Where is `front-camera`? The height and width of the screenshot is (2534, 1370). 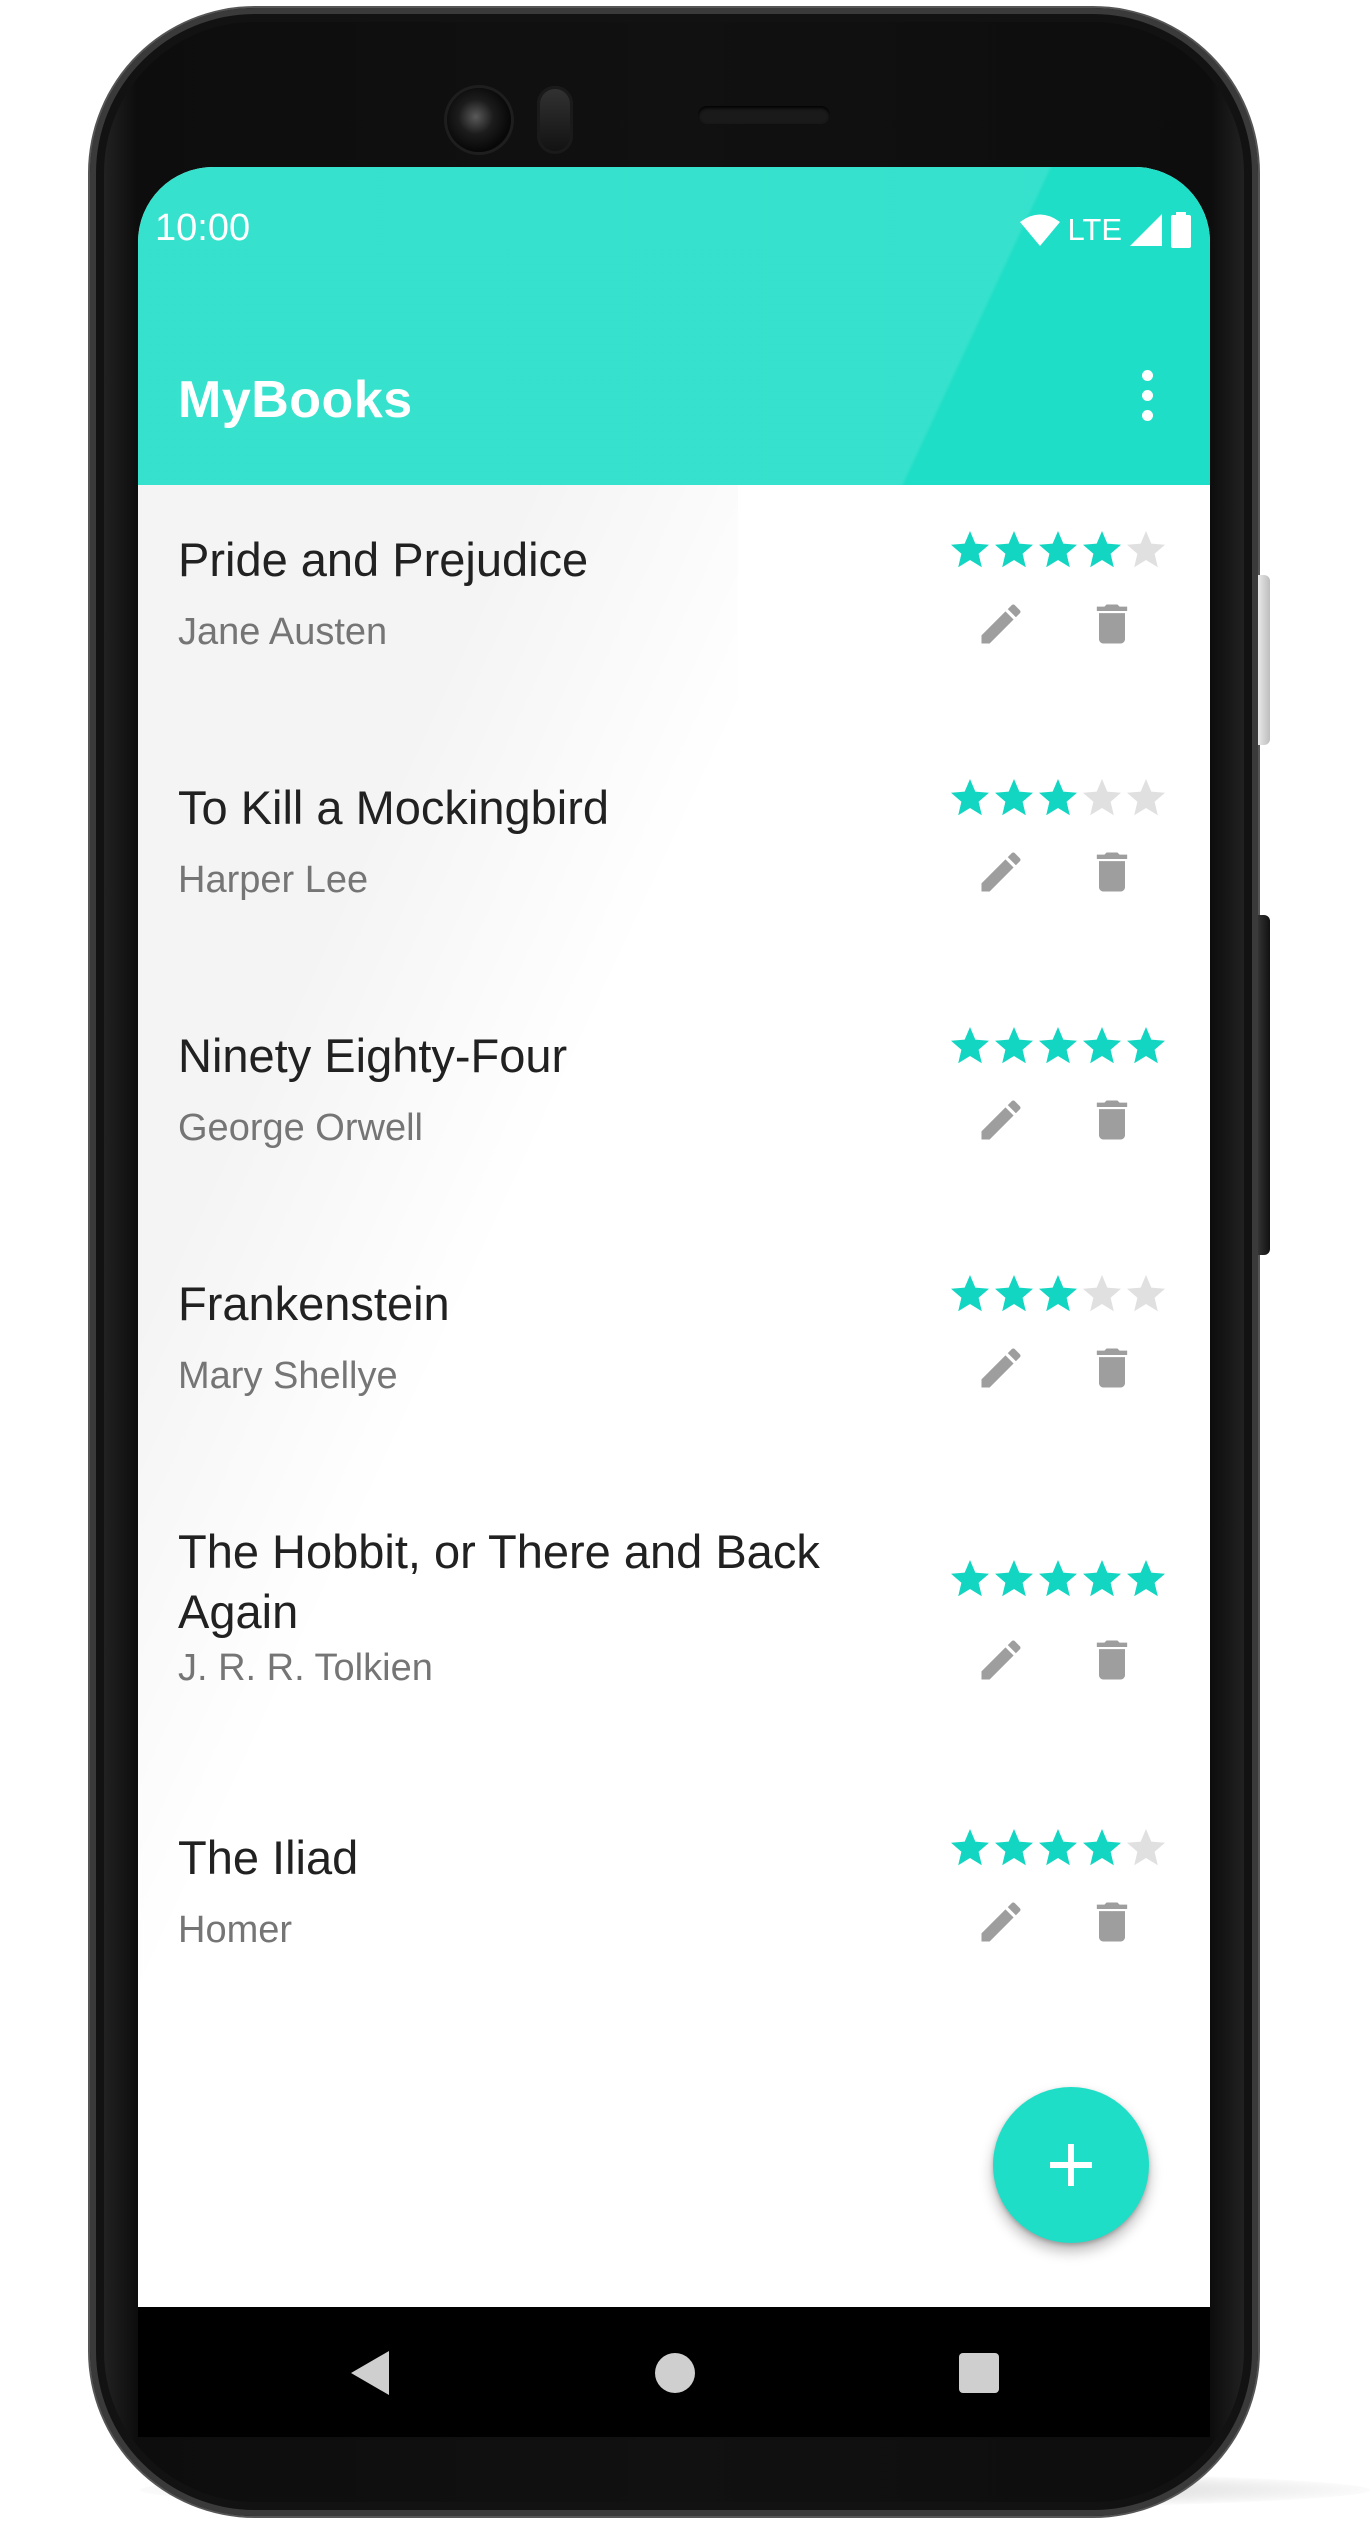
front-camera is located at coordinates (479, 120).